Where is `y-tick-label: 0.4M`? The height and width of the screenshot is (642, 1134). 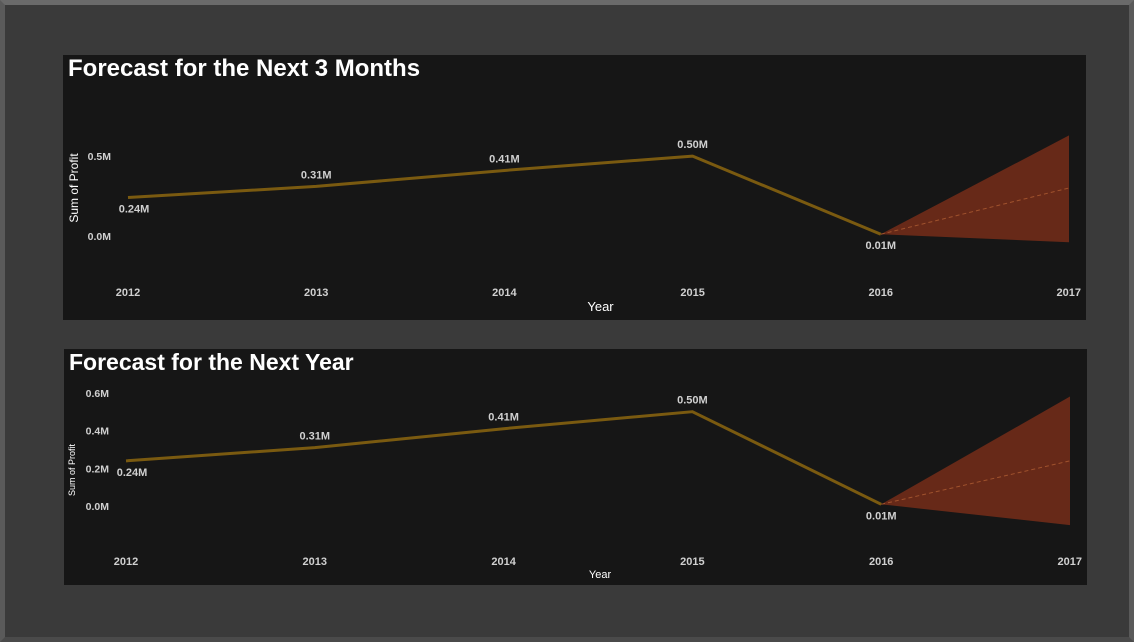
y-tick-label: 0.4M is located at coordinates (98, 432).